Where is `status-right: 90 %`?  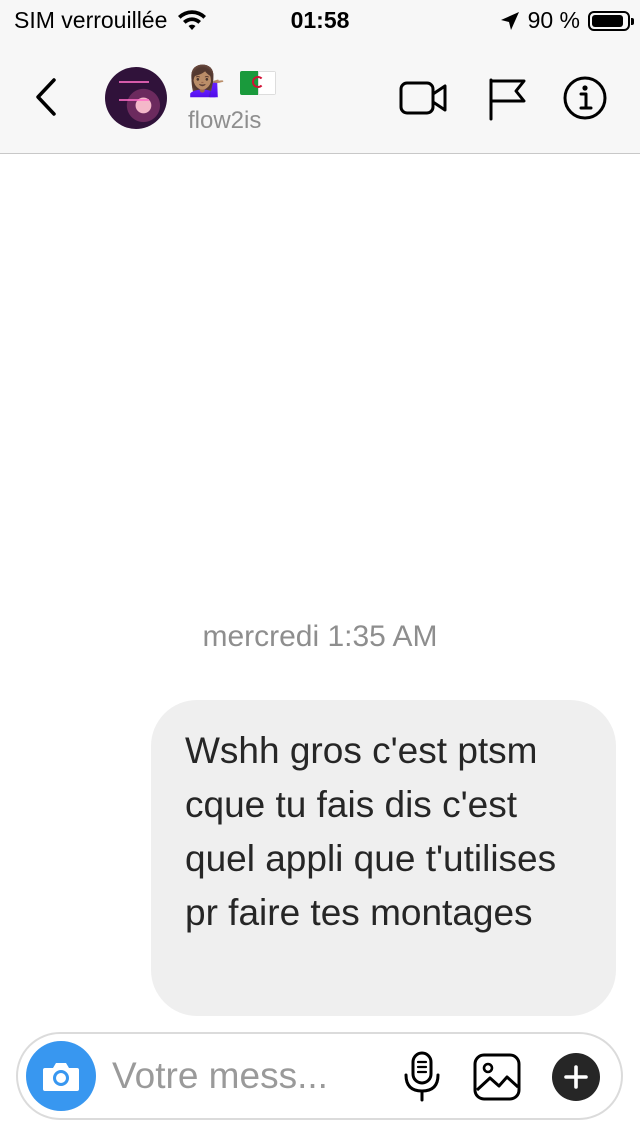 status-right: 90 % is located at coordinates (567, 20).